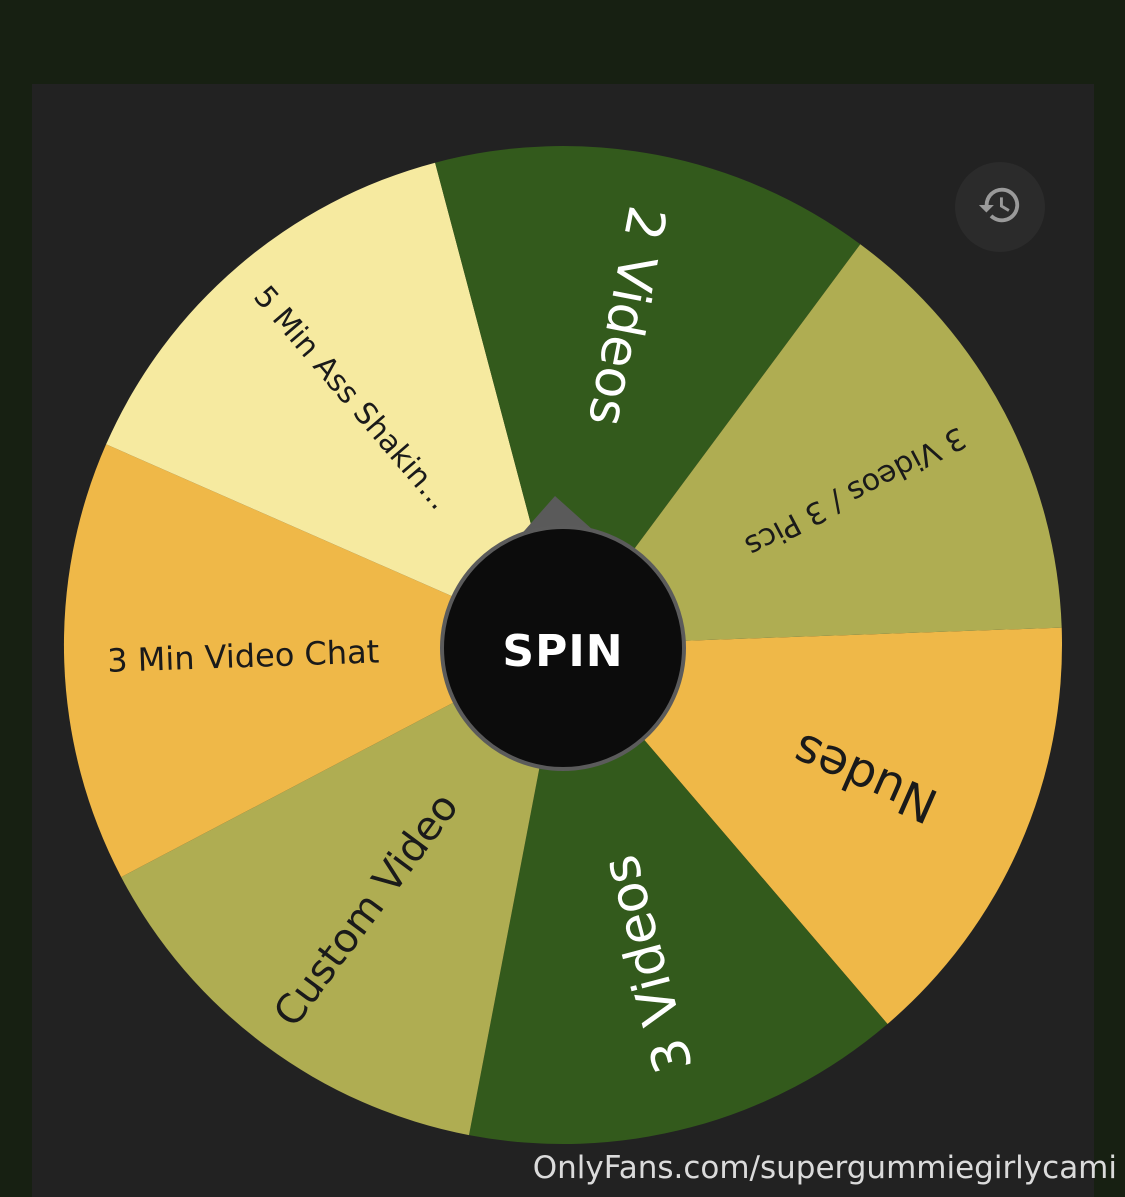  I want to click on spin-button-label: SPIN, so click(563, 651).